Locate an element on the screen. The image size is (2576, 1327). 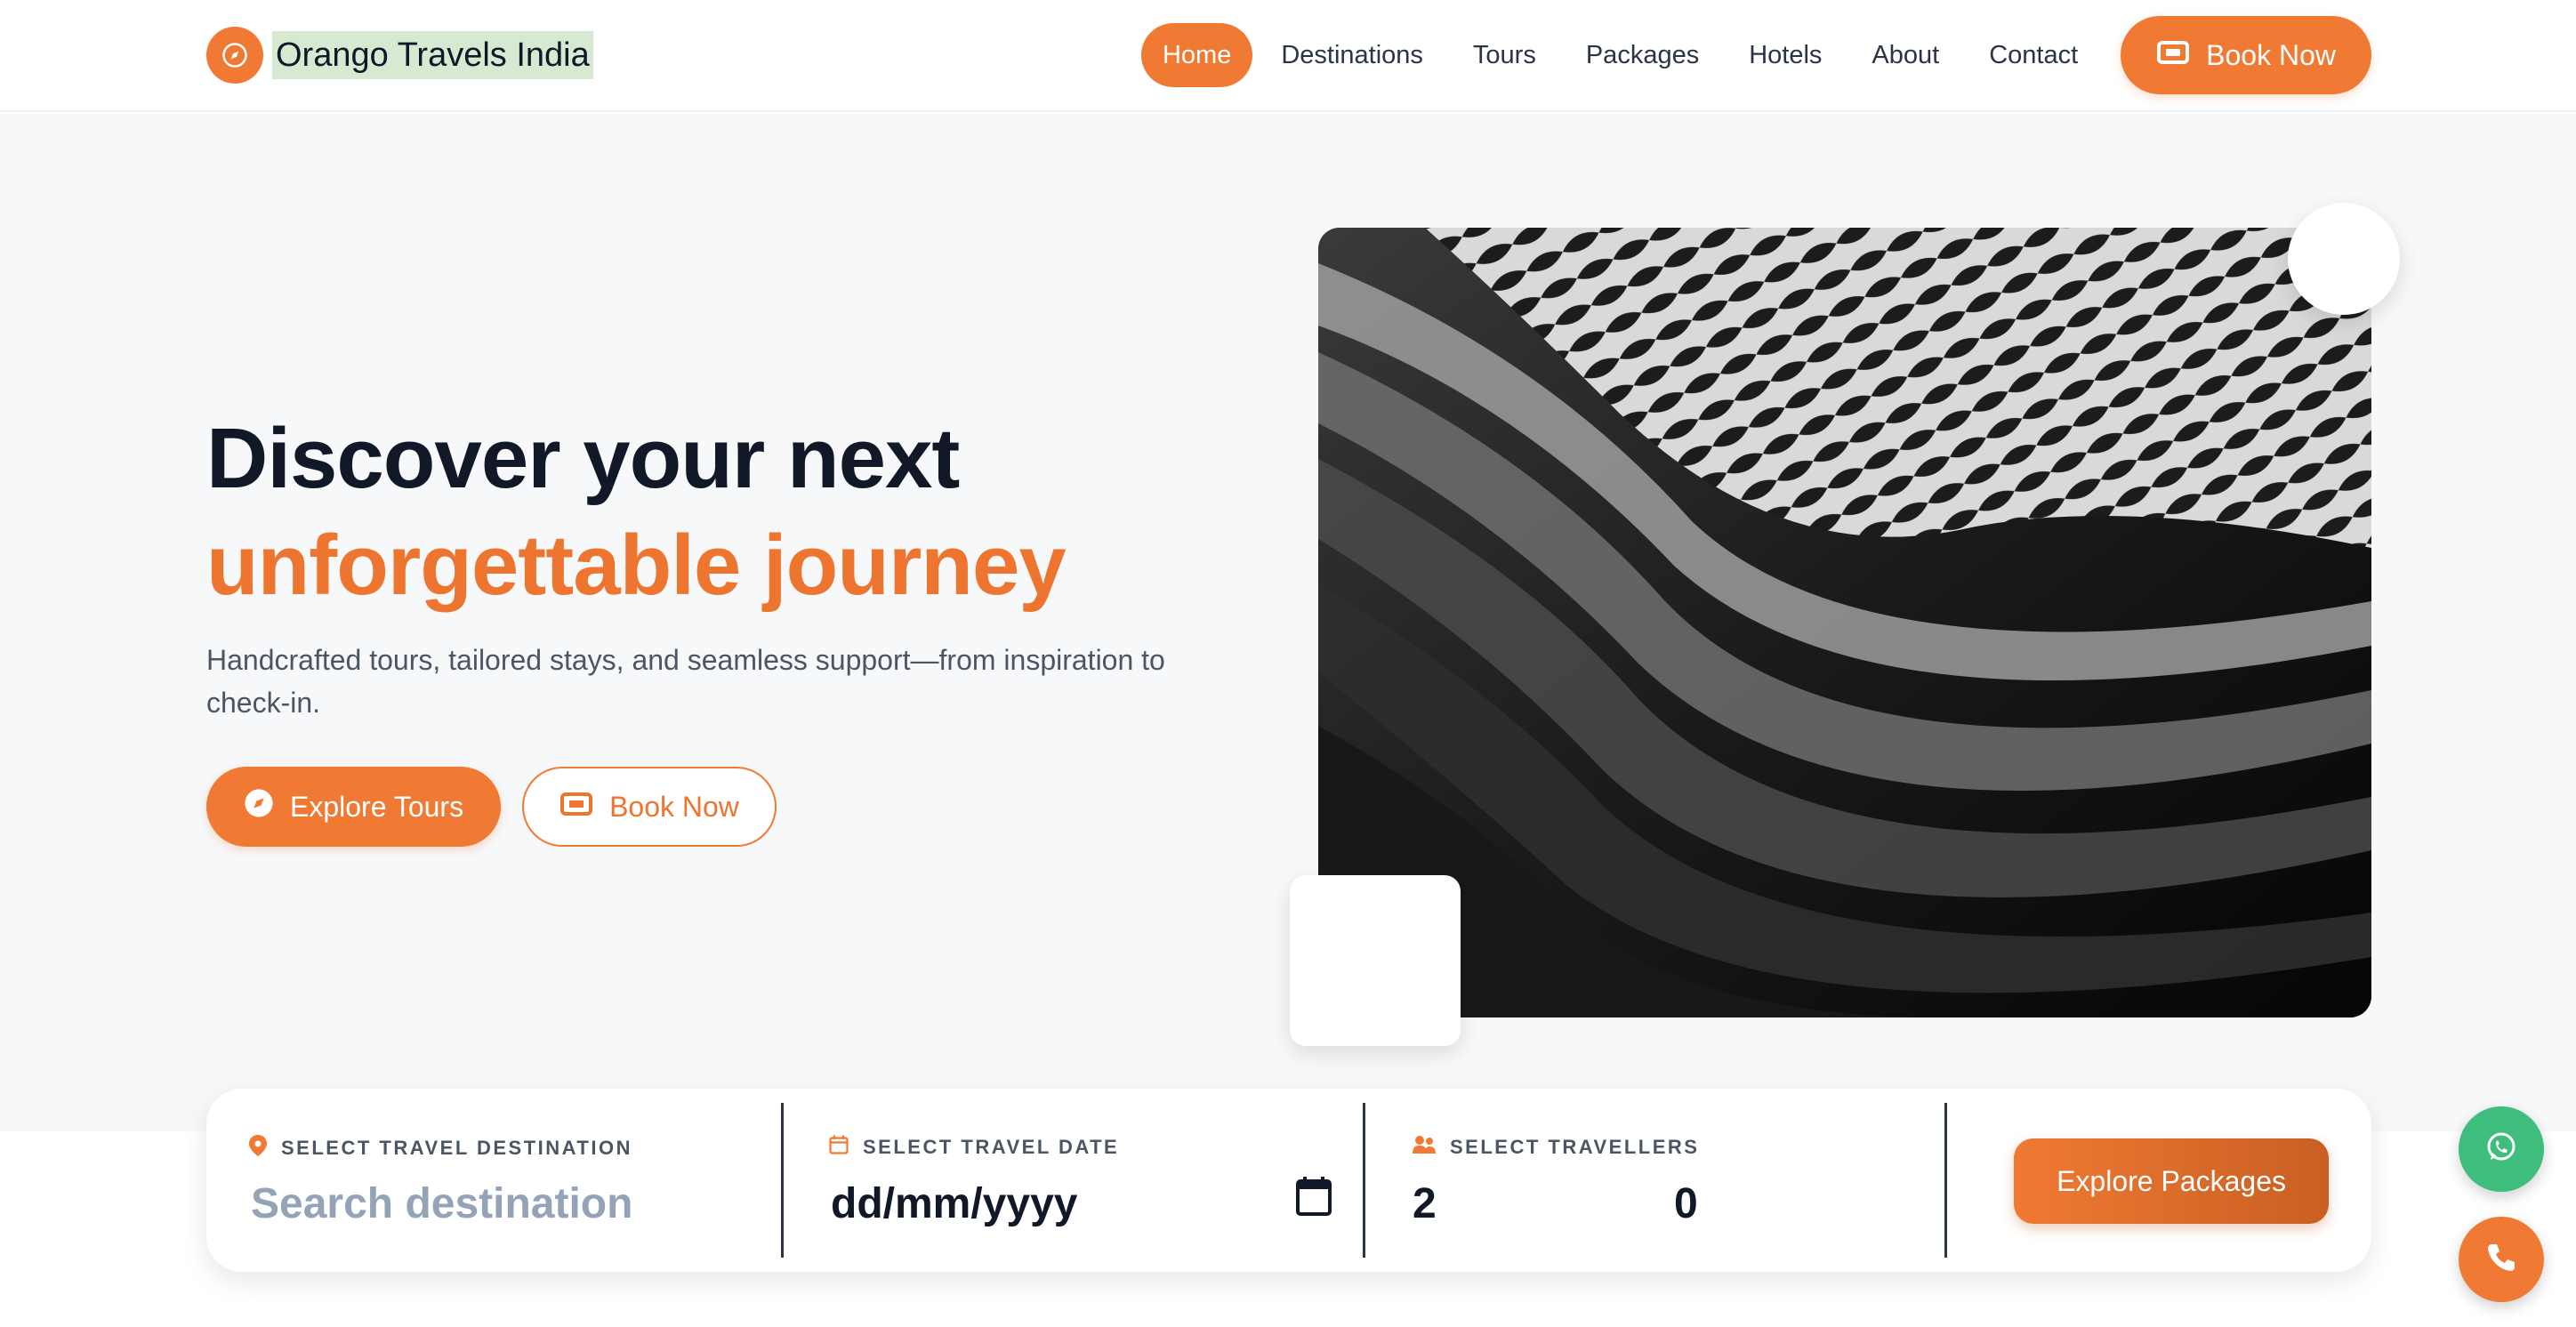
calendar-icon is located at coordinates (839, 1147).